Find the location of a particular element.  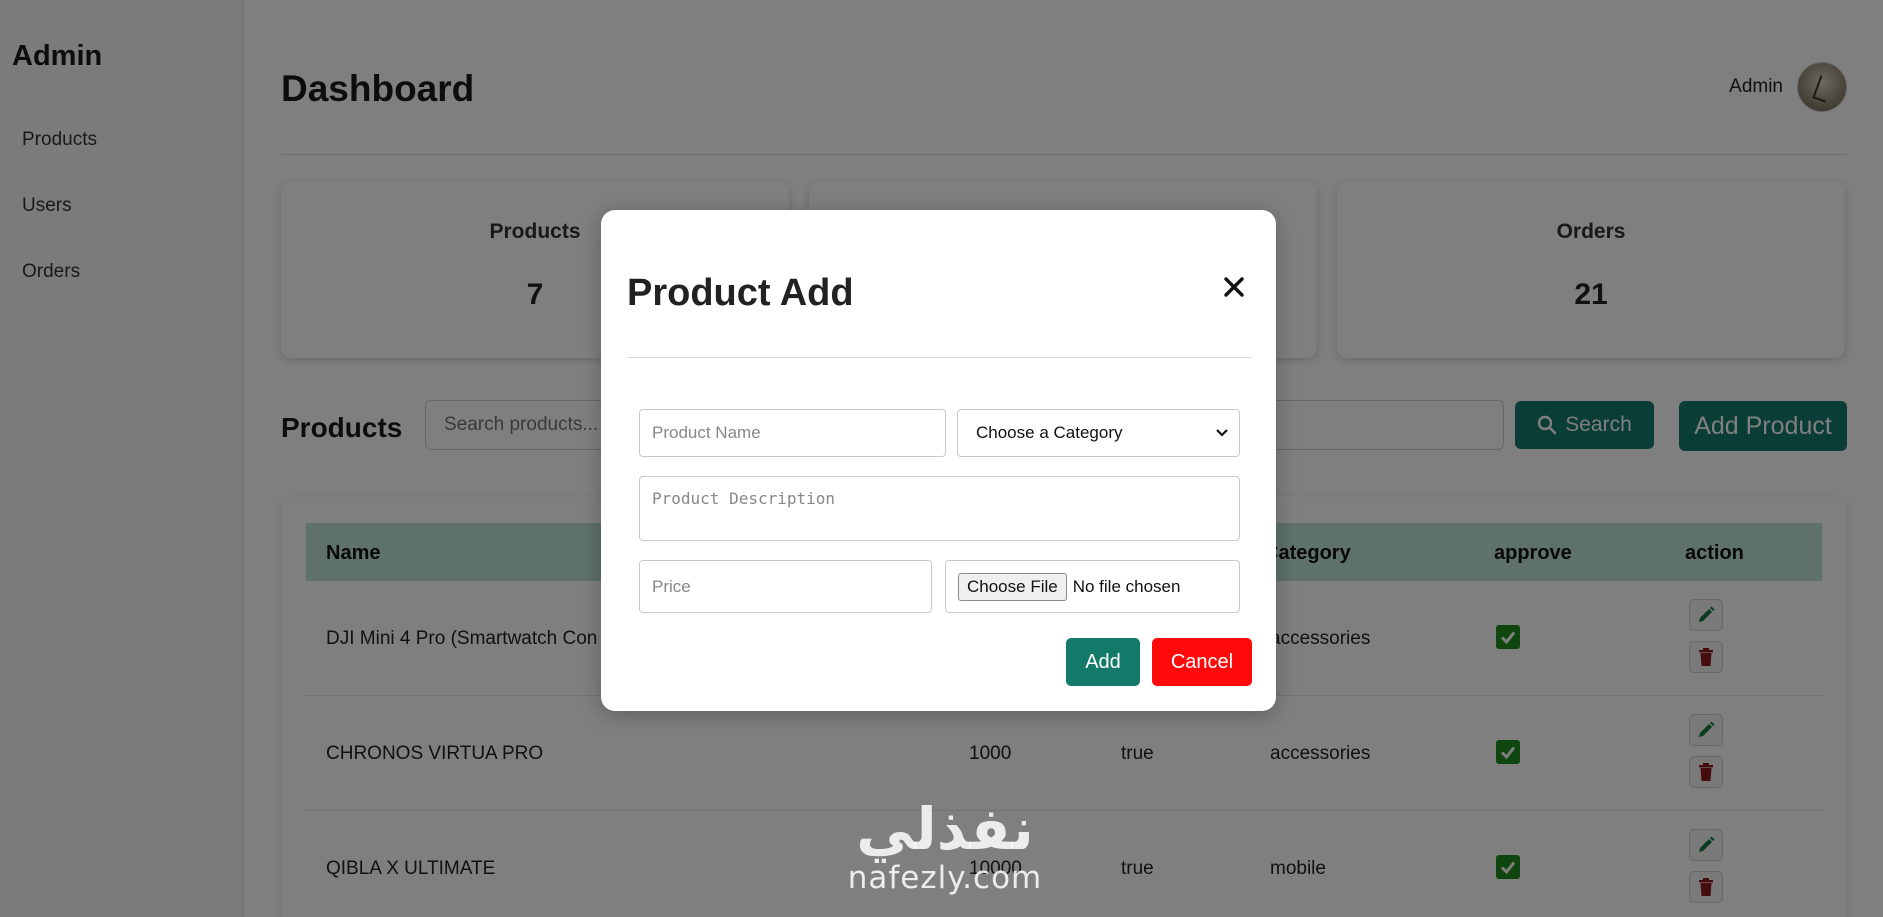

watermark: نفذلي nafezly.com is located at coordinates (945, 848).